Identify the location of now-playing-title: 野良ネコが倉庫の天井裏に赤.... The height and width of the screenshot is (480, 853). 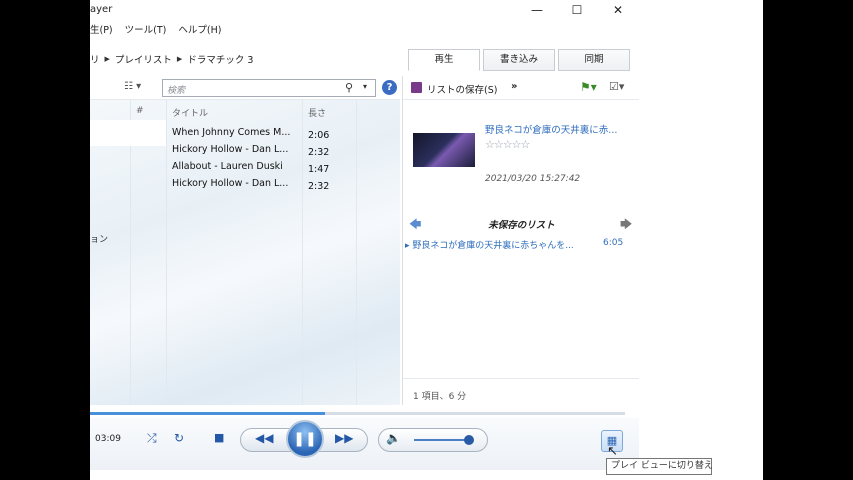
(551, 129).